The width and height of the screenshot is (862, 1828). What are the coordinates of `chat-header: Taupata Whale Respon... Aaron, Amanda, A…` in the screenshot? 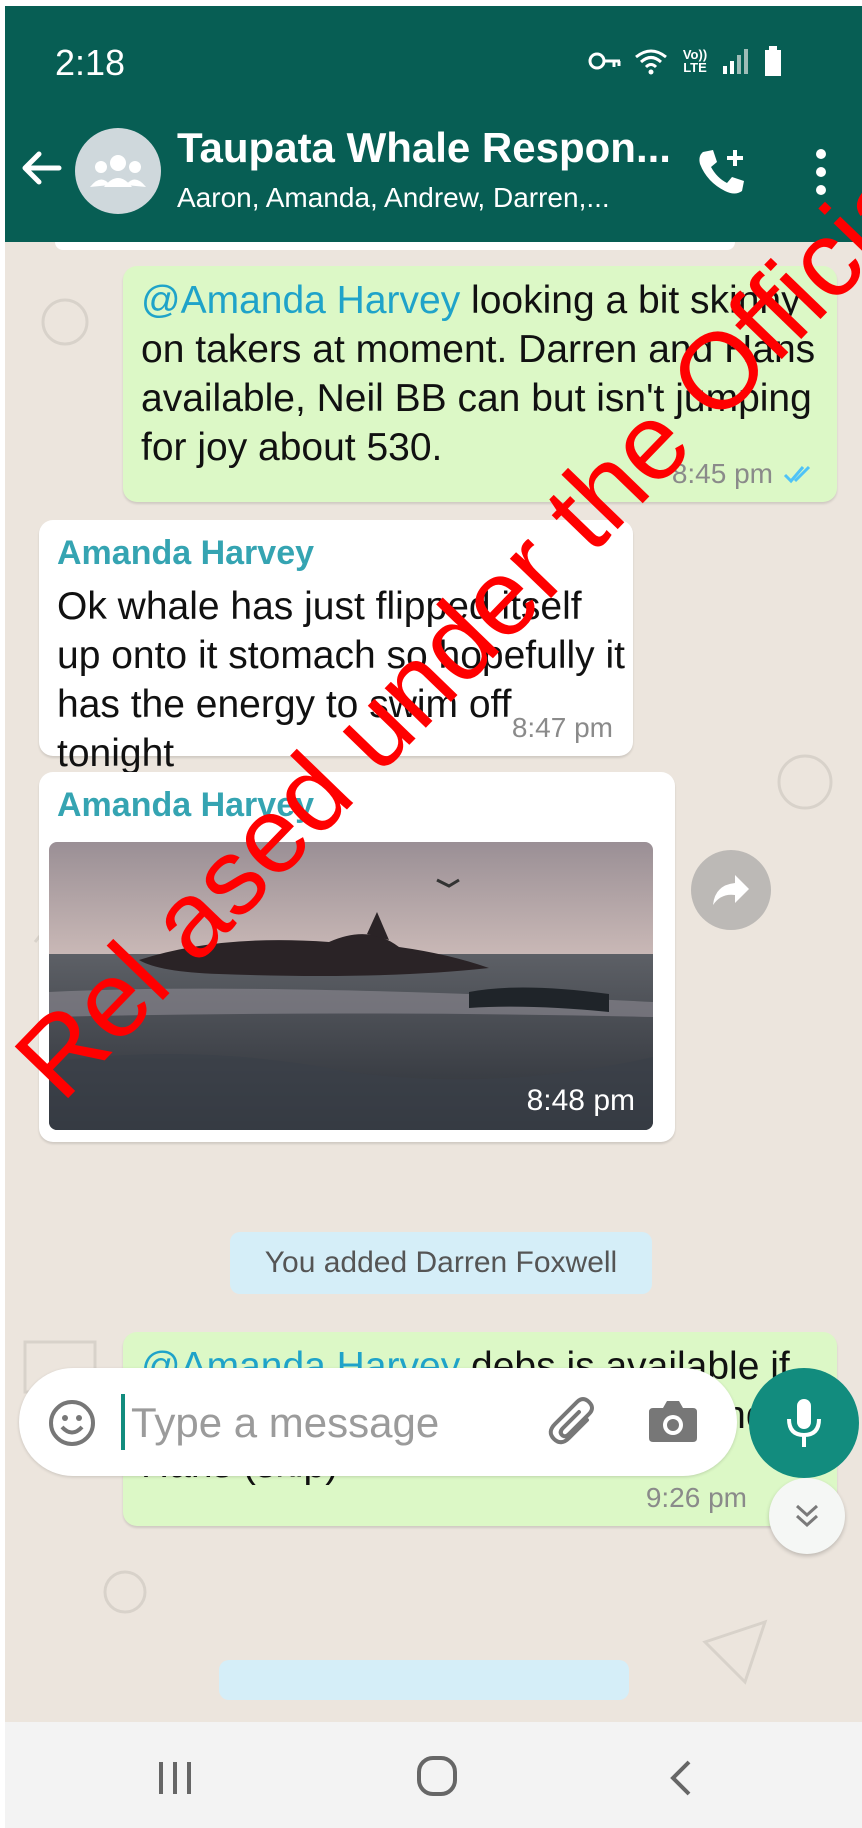 It's located at (433, 172).